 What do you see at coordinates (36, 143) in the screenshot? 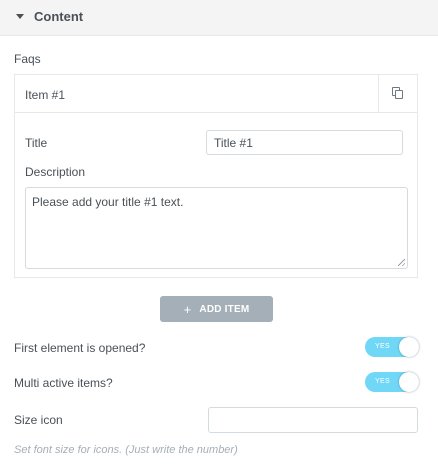
I see `title-field-label: Title` at bounding box center [36, 143].